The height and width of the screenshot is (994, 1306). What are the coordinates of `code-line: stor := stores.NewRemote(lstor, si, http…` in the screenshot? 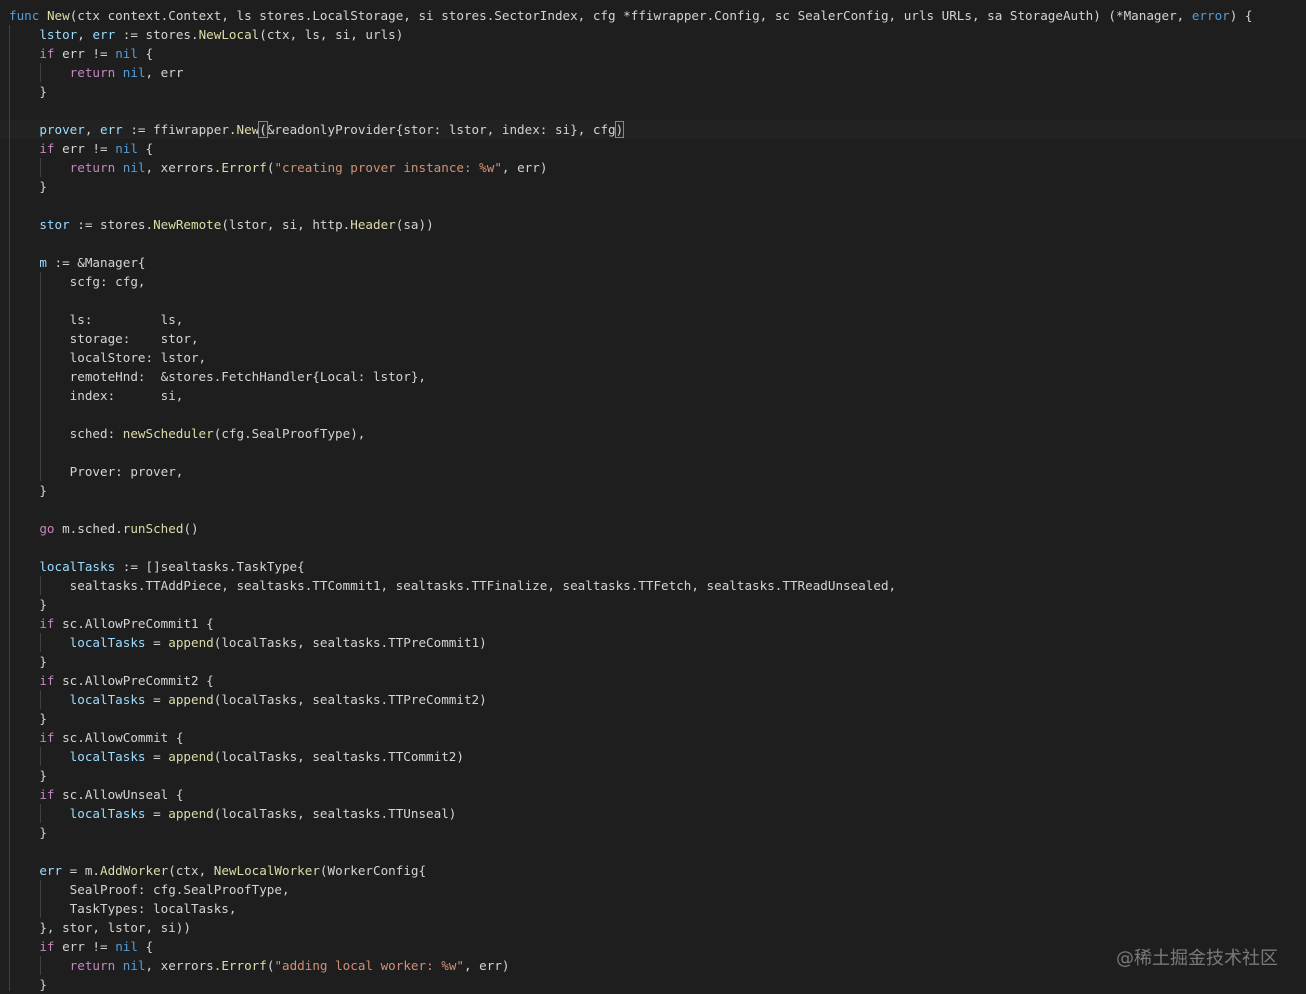 It's located at (221, 224).